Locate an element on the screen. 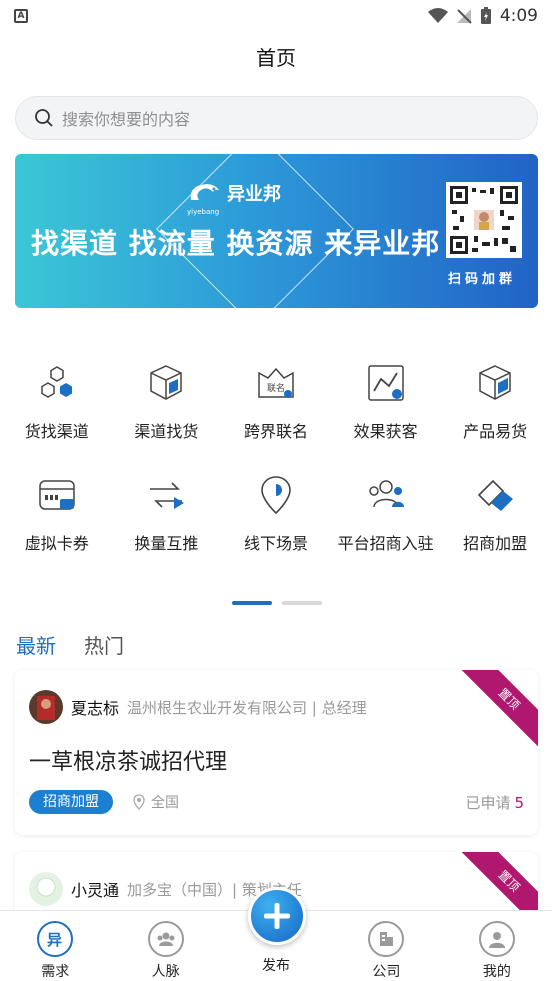 This screenshot has height=981, width=552. contacts-icon is located at coordinates (165, 939).